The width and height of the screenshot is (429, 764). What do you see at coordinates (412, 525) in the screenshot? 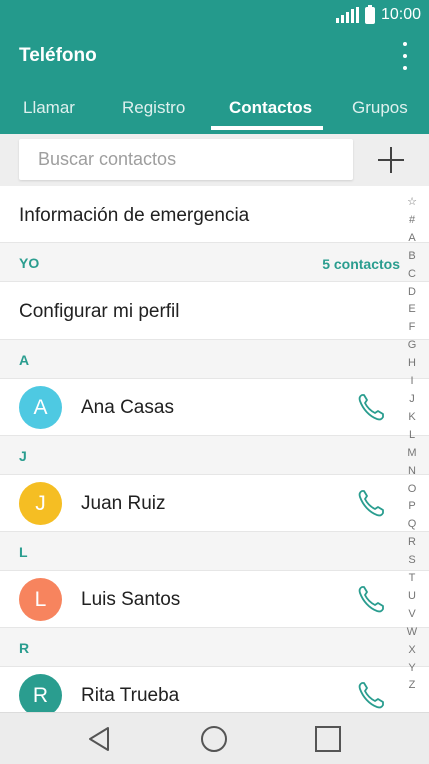
I see `index-letter: Q` at bounding box center [412, 525].